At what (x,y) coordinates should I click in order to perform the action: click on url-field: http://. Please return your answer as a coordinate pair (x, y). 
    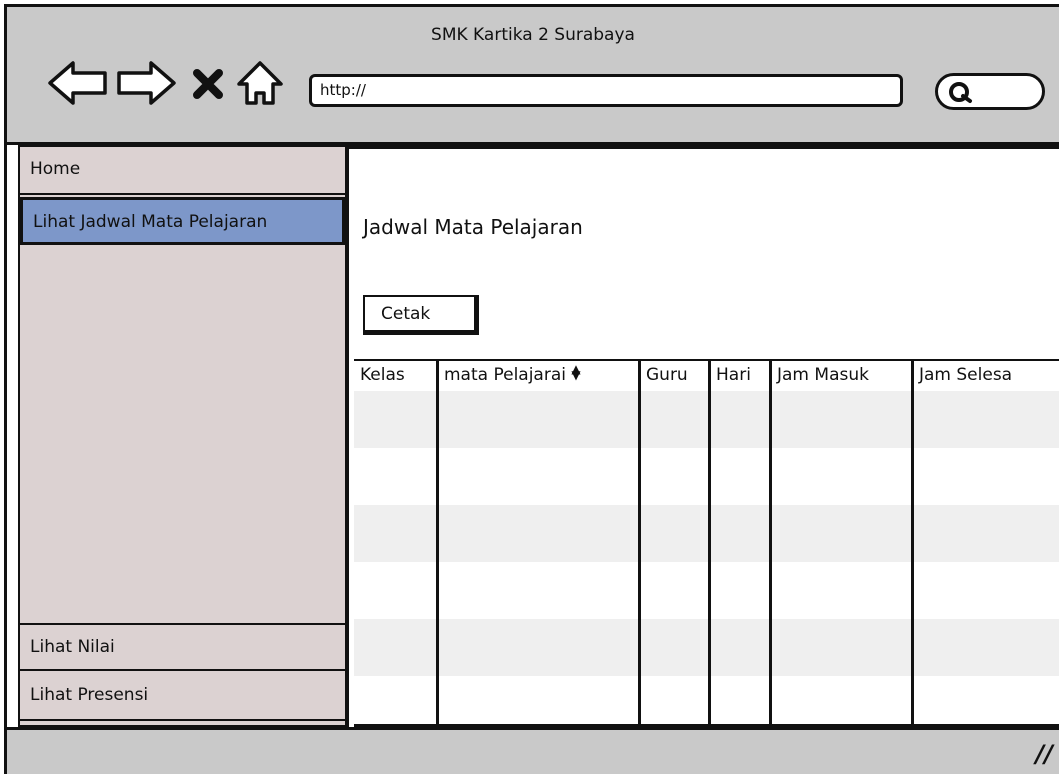
    Looking at the image, I should click on (606, 90).